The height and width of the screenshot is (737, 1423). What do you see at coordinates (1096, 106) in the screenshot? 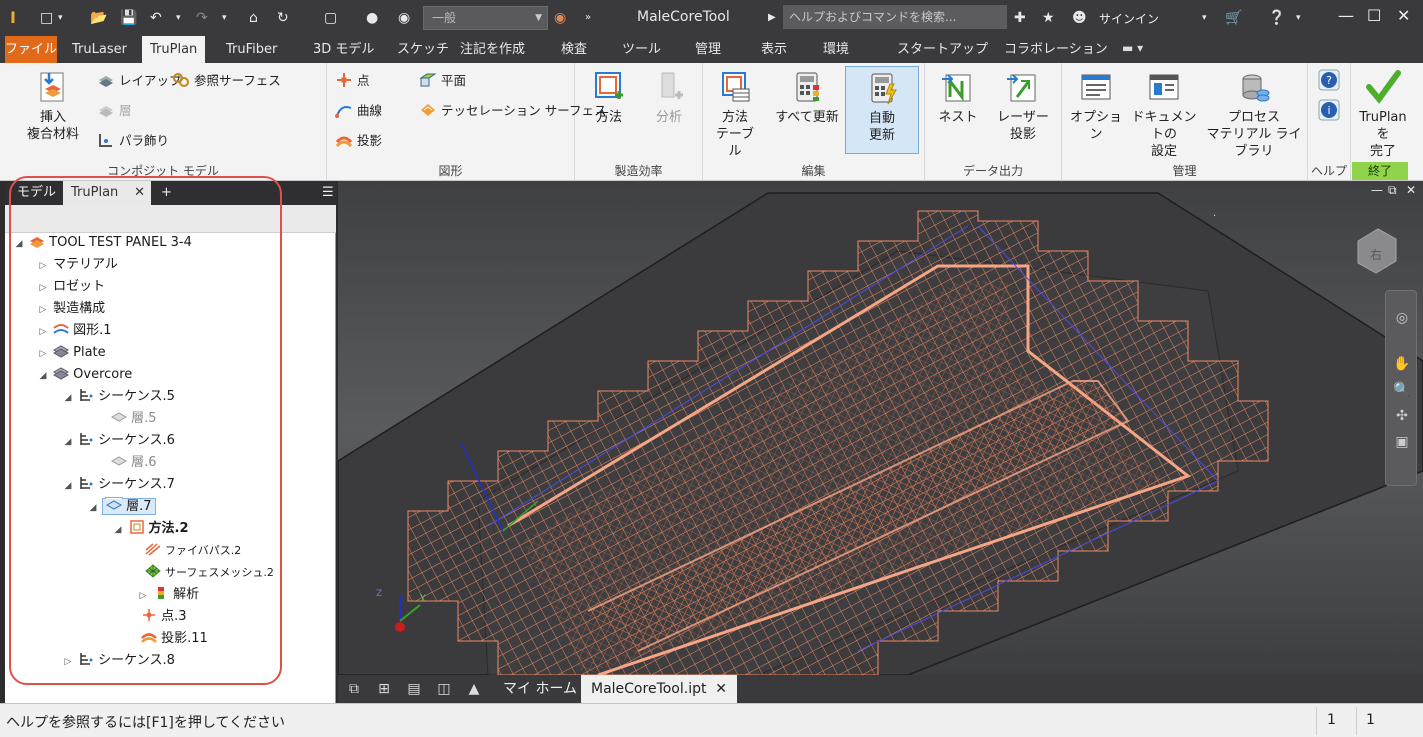
I see `options-button: オプション` at bounding box center [1096, 106].